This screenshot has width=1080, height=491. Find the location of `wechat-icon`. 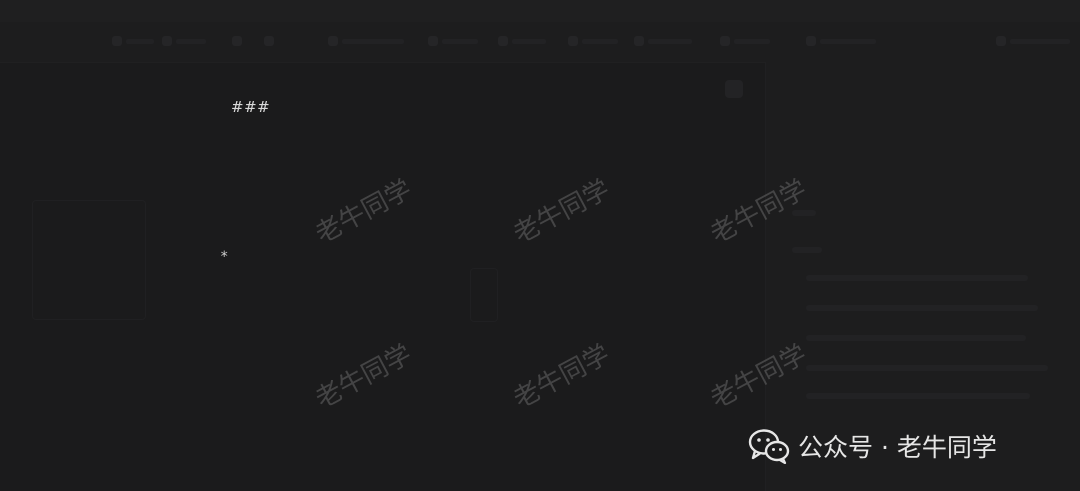

wechat-icon is located at coordinates (769, 446).